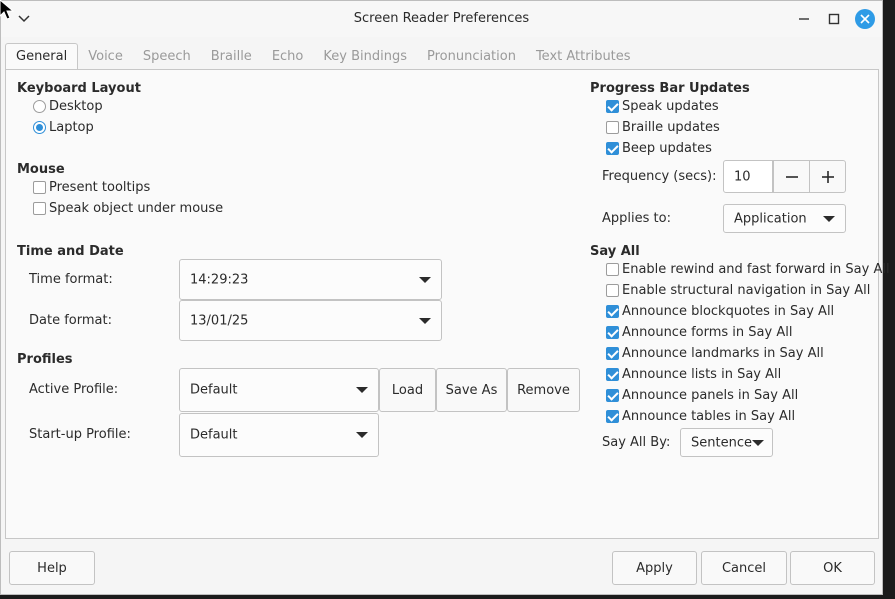 This screenshot has width=895, height=599. I want to click on time-date-heading: Time and Date, so click(70, 251).